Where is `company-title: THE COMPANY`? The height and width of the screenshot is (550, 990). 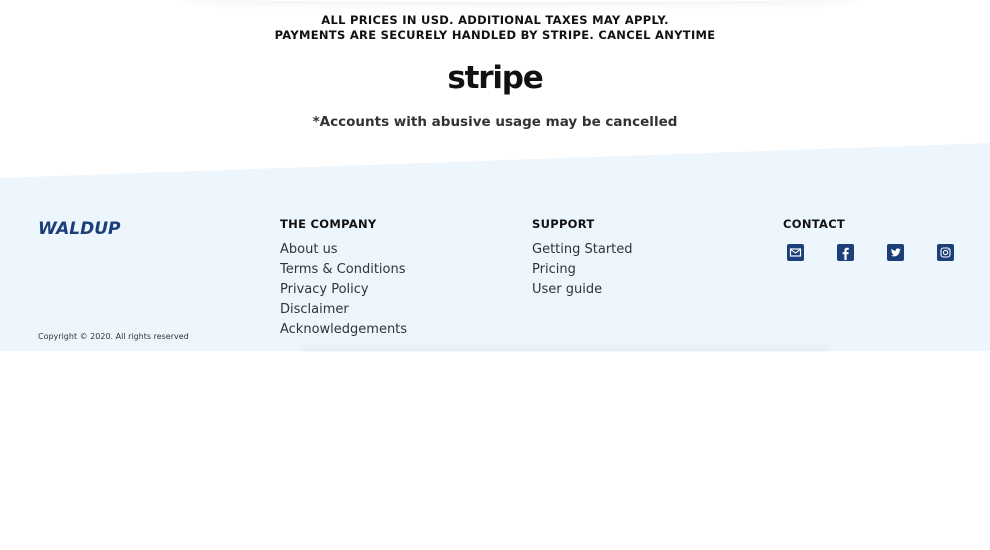 company-title: THE COMPANY is located at coordinates (328, 224).